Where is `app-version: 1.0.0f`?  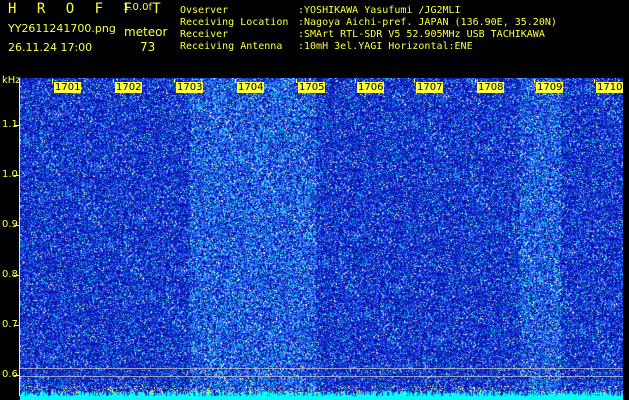 app-version: 1.0.0f is located at coordinates (137, 7).